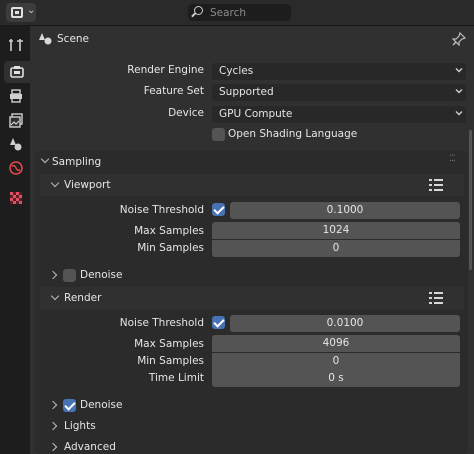  I want to click on context-scene-label: Scene, so click(73, 39).